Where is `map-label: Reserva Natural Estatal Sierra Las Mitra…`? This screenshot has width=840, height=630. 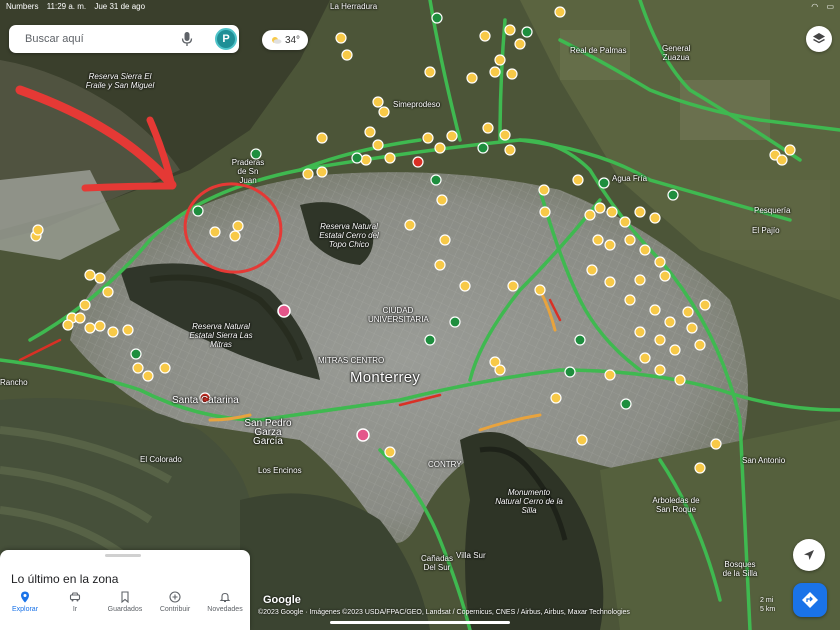
map-label: Reserva Natural Estatal Sierra Las Mitra… is located at coordinates (221, 335).